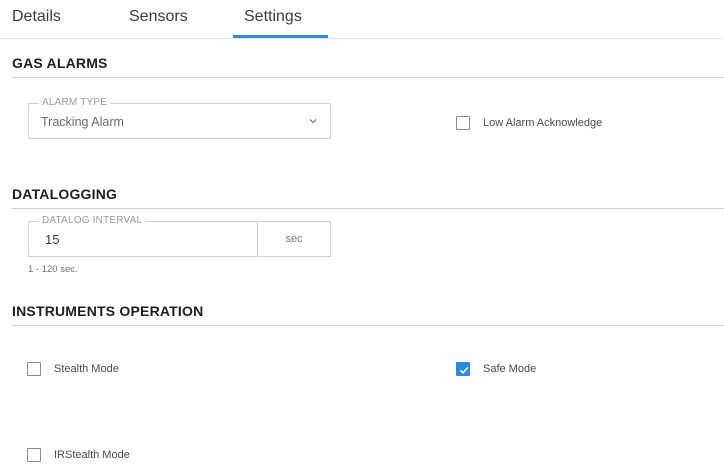  I want to click on datalog-interval-legend: DATALOG INTERVAL, so click(92, 220).